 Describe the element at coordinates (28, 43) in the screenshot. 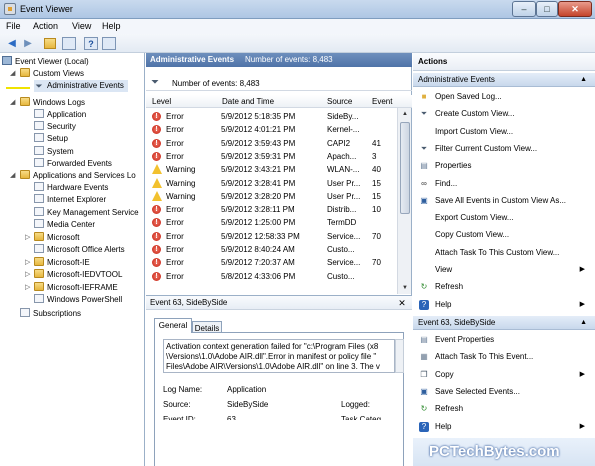

I see `forward-icon: ▶` at that location.